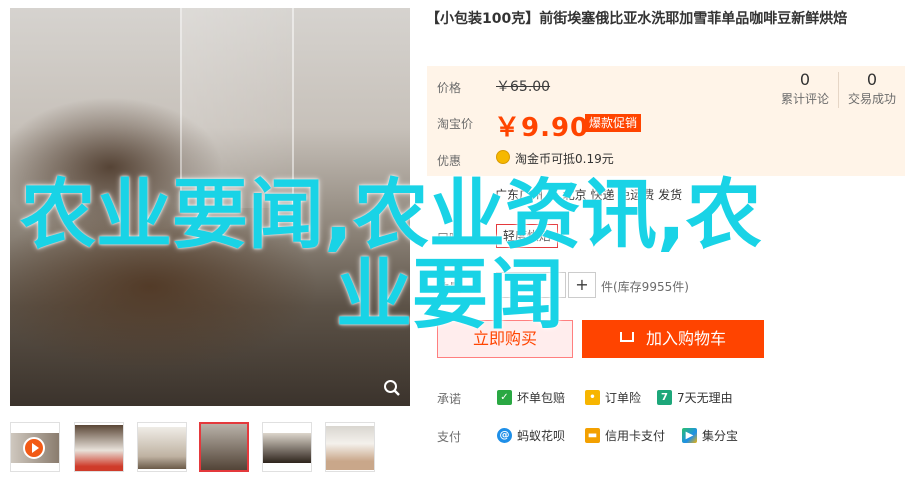 Image resolution: width=906 pixels, height=486 pixels. I want to click on payment-label: 支付, so click(449, 437).